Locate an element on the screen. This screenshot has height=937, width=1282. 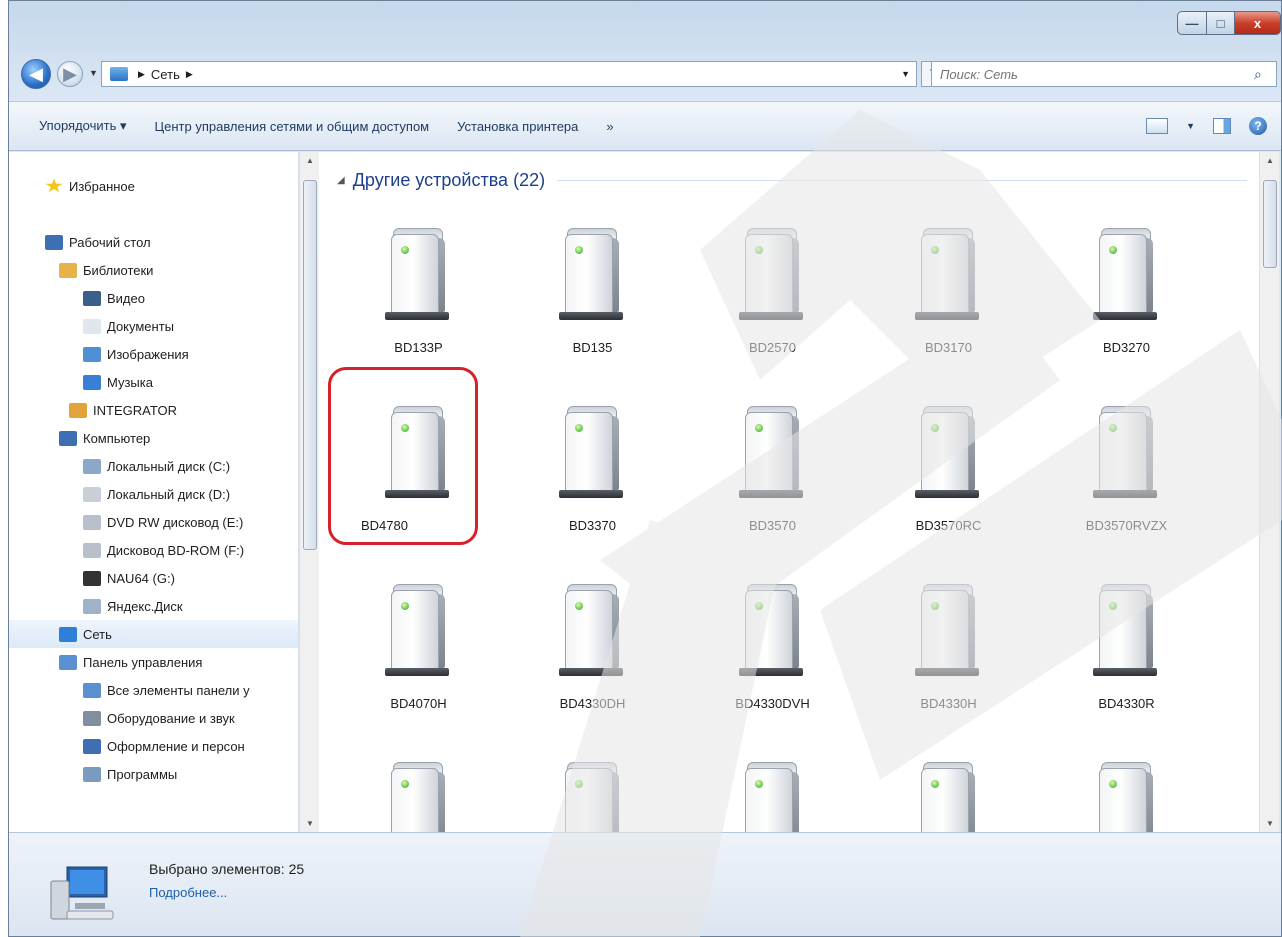
collapse-group-icon: ◢ is located at coordinates (341, 180).